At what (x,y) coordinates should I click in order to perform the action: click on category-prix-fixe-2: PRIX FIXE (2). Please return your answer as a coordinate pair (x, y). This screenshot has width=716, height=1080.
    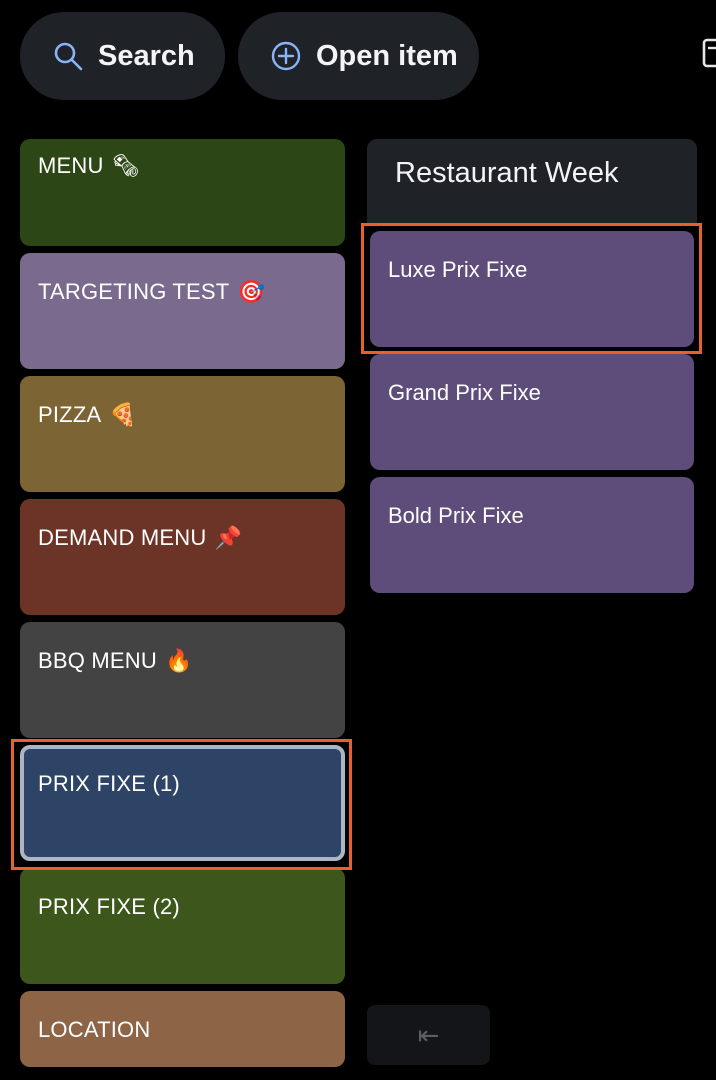
    Looking at the image, I should click on (182, 926).